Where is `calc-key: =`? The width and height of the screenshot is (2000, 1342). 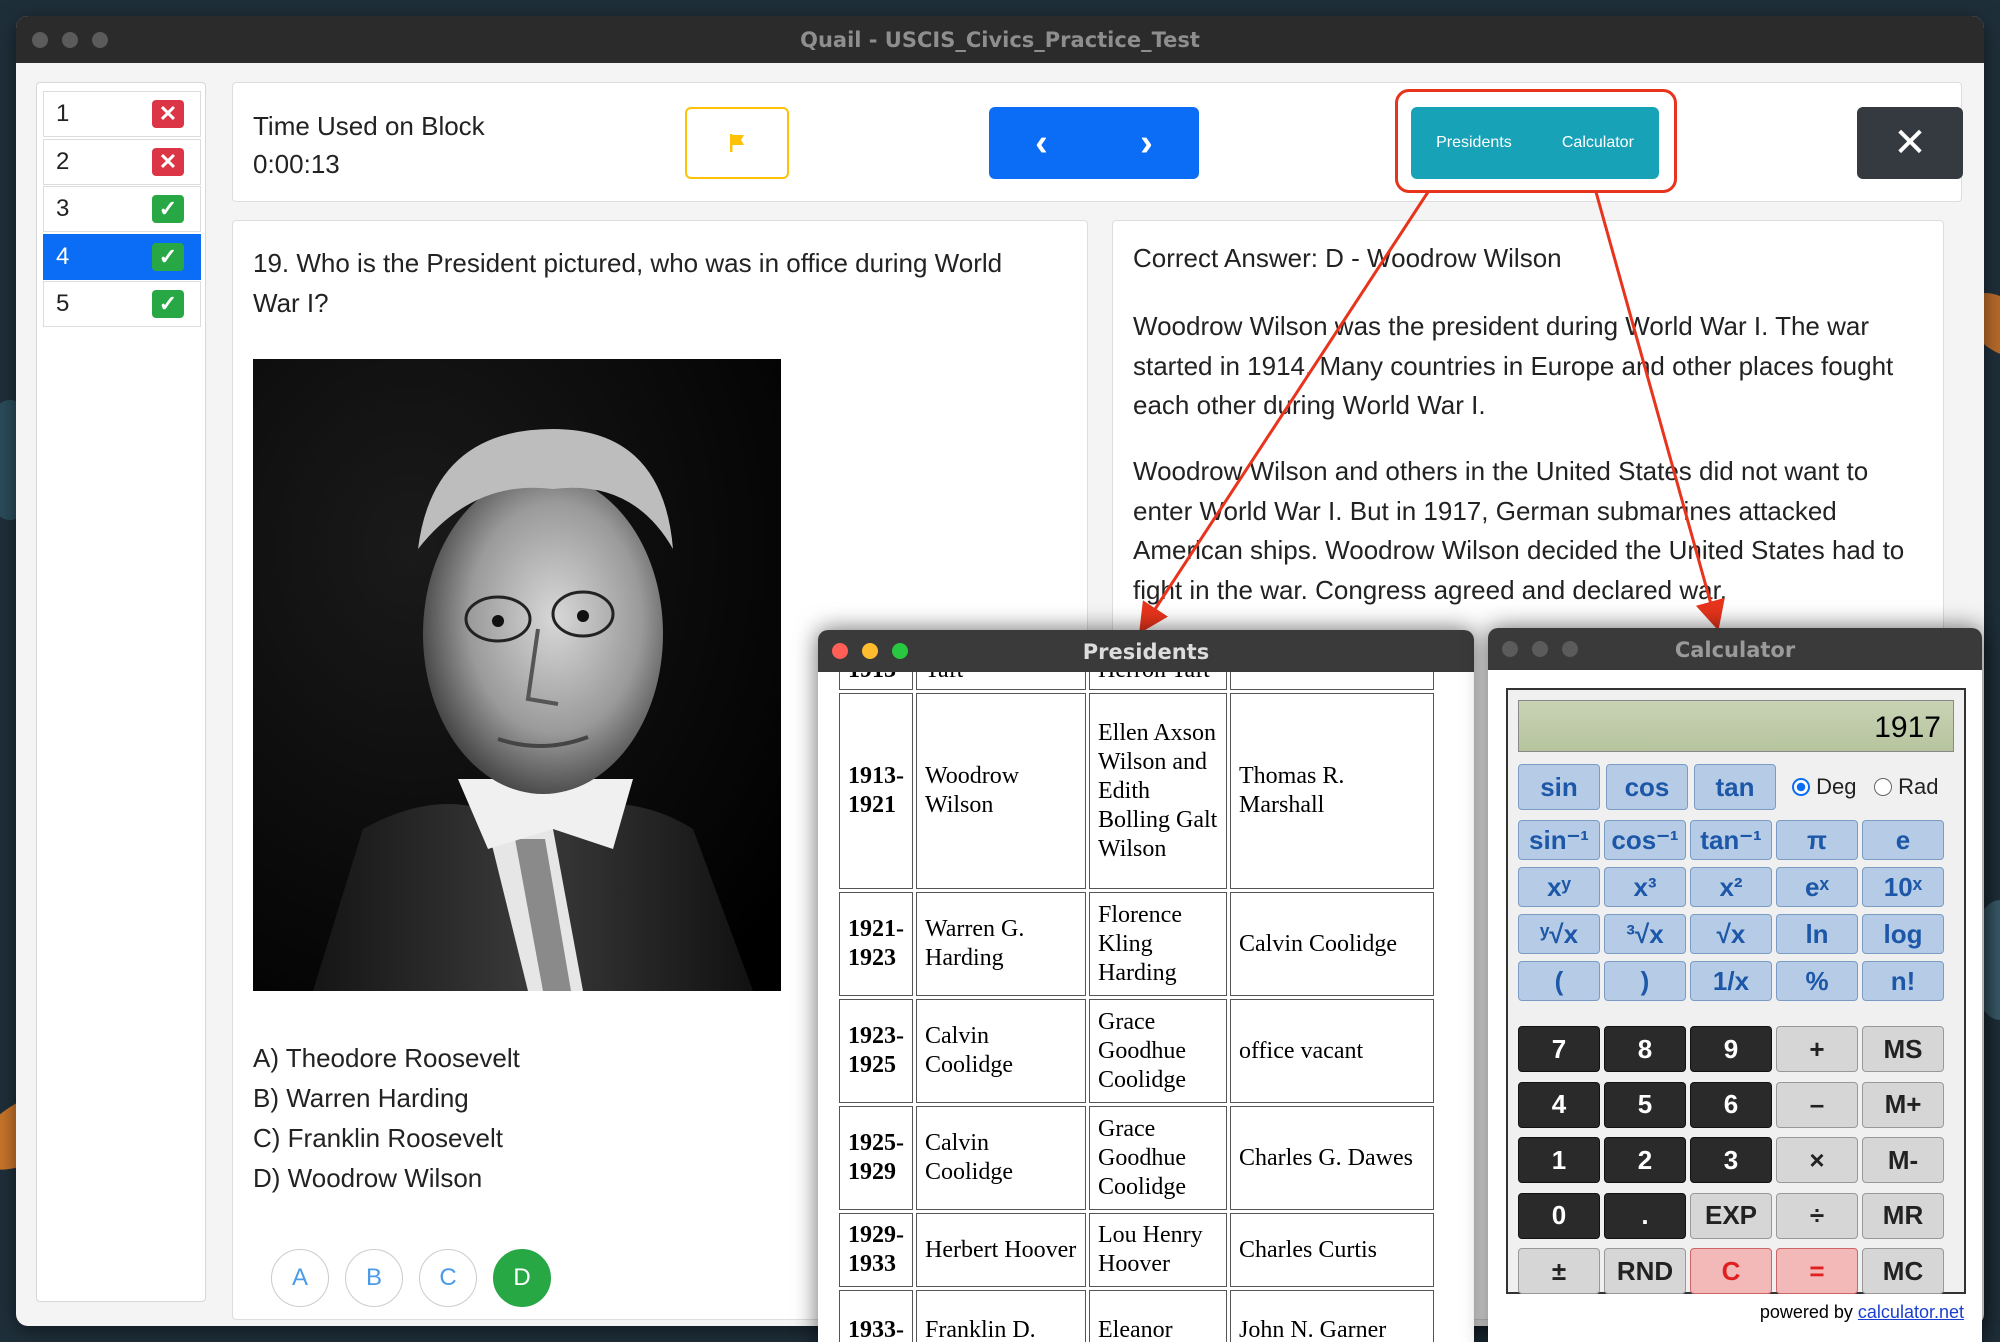 calc-key: = is located at coordinates (1817, 1271).